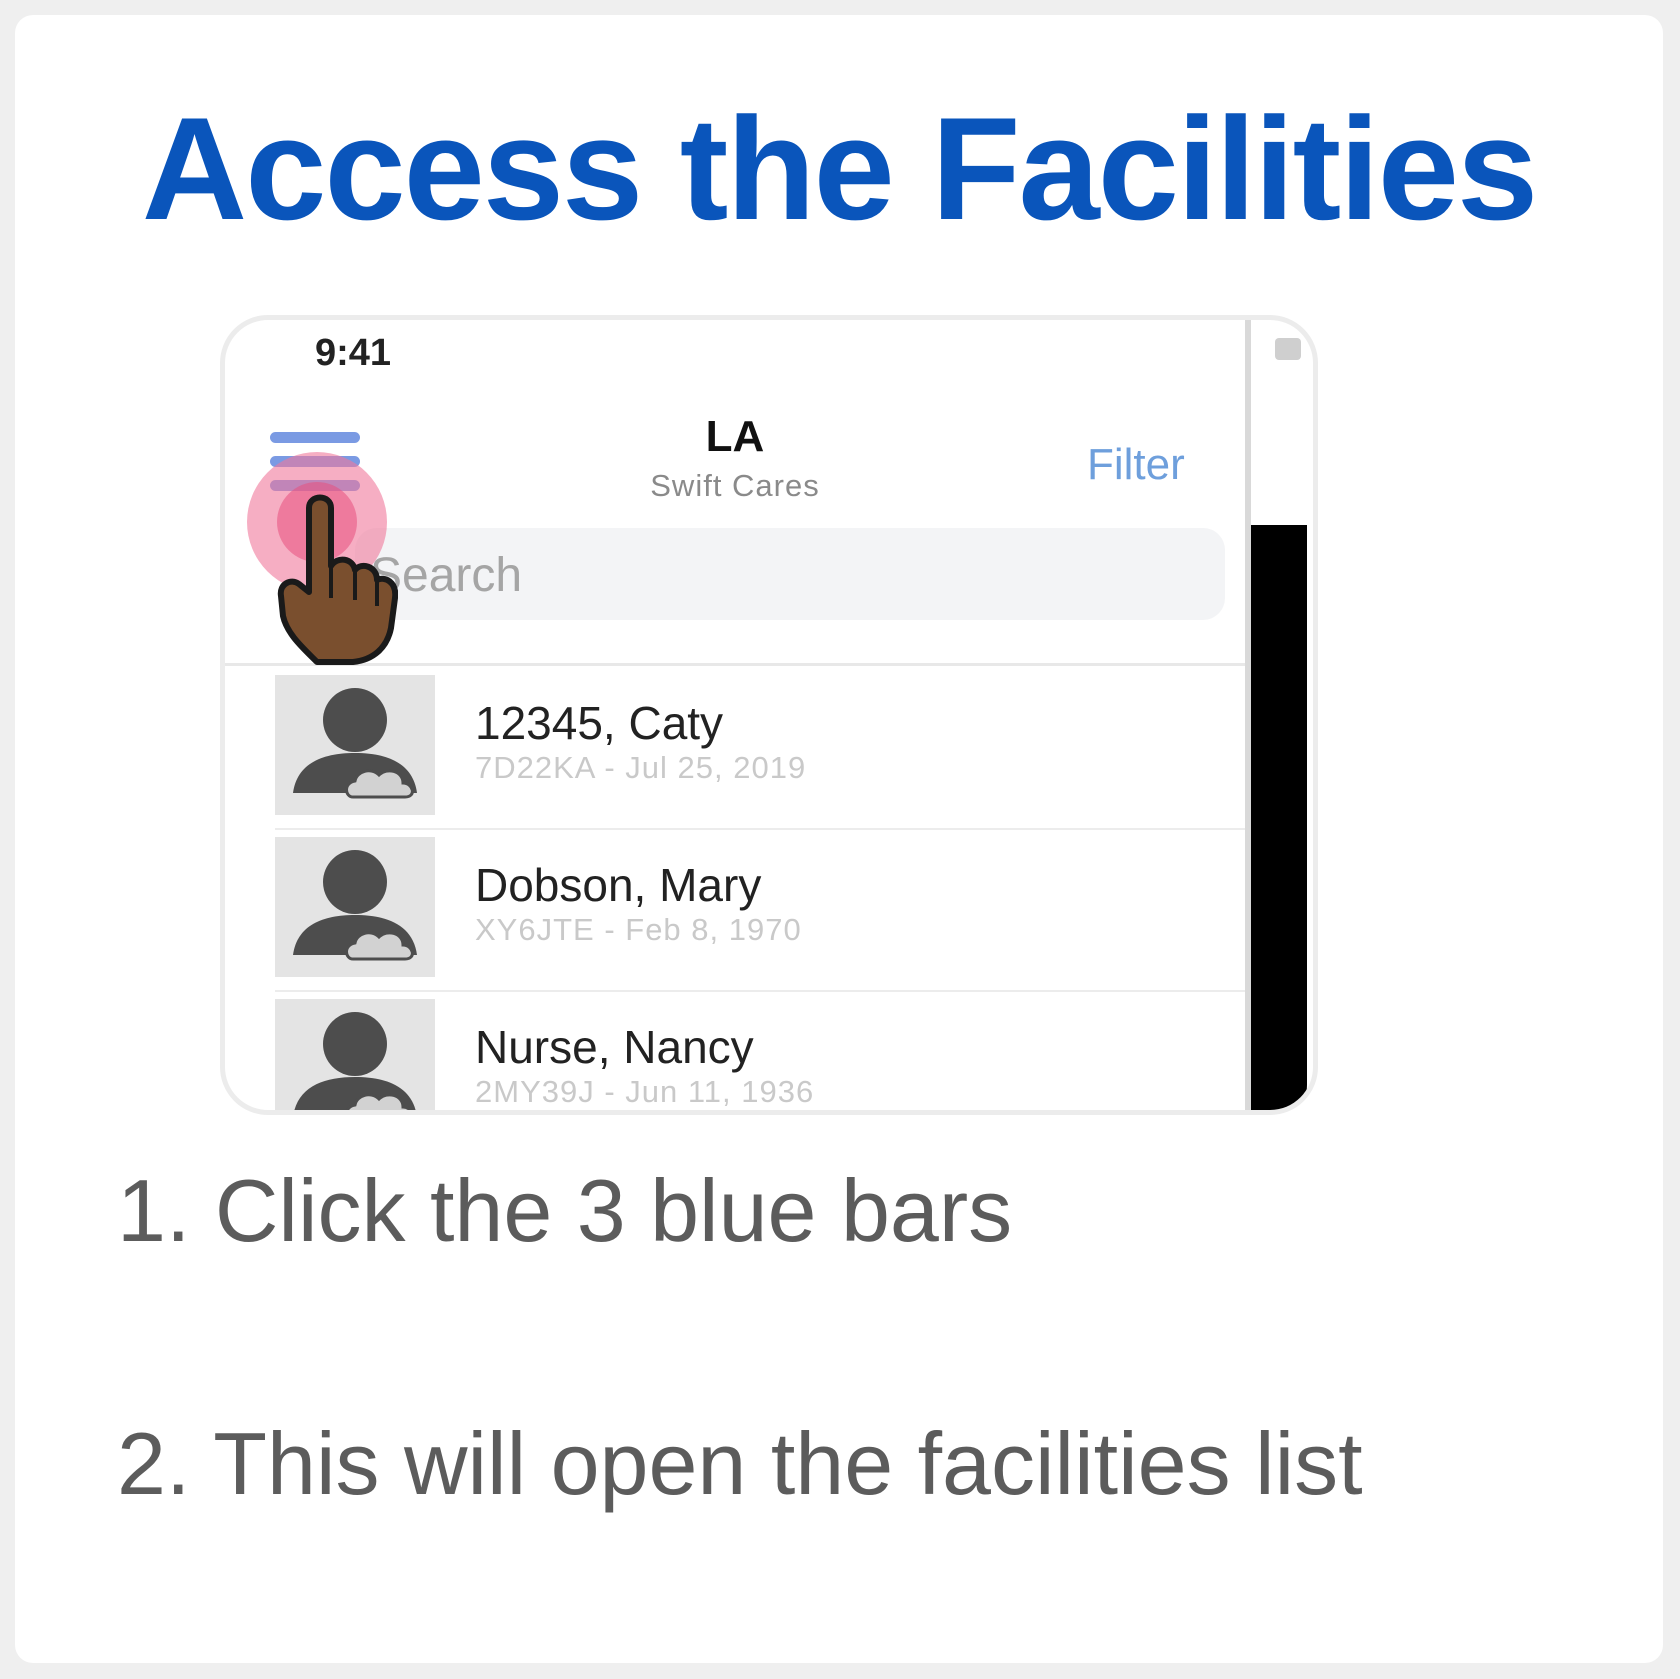 The height and width of the screenshot is (1679, 1680). What do you see at coordinates (740, 1463) in the screenshot?
I see `step-2: 2. This will open the facilities list` at bounding box center [740, 1463].